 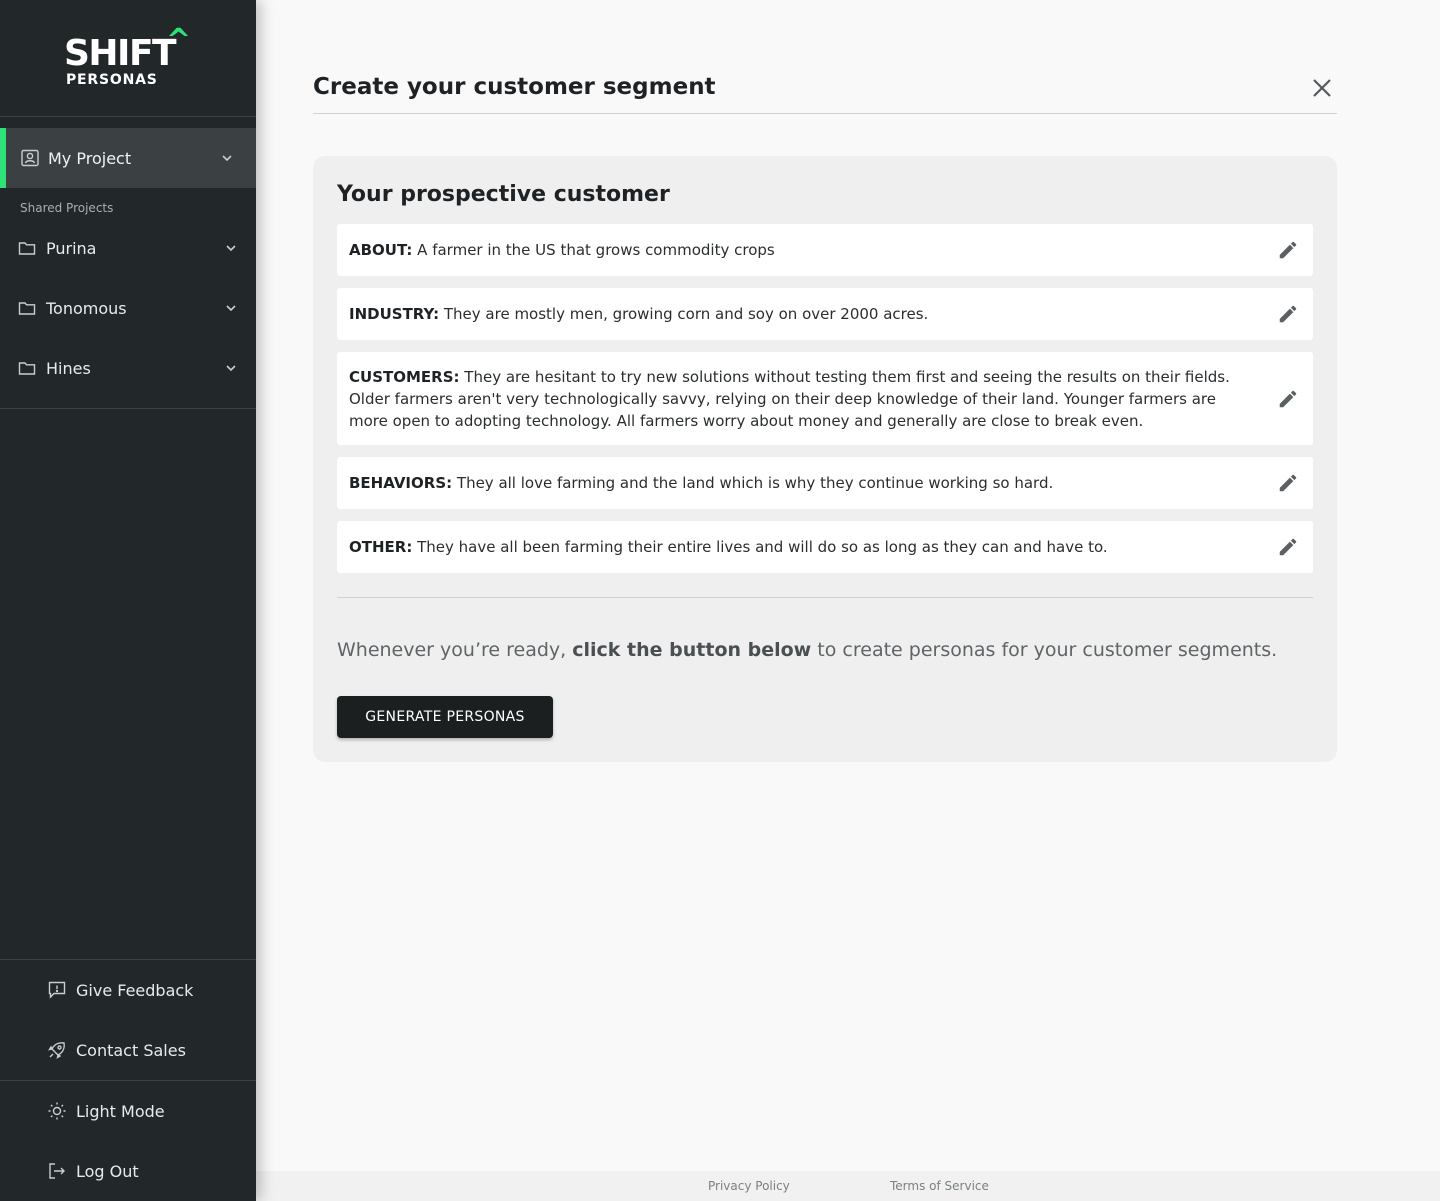 I want to click on project-icon, so click(x=30, y=158).